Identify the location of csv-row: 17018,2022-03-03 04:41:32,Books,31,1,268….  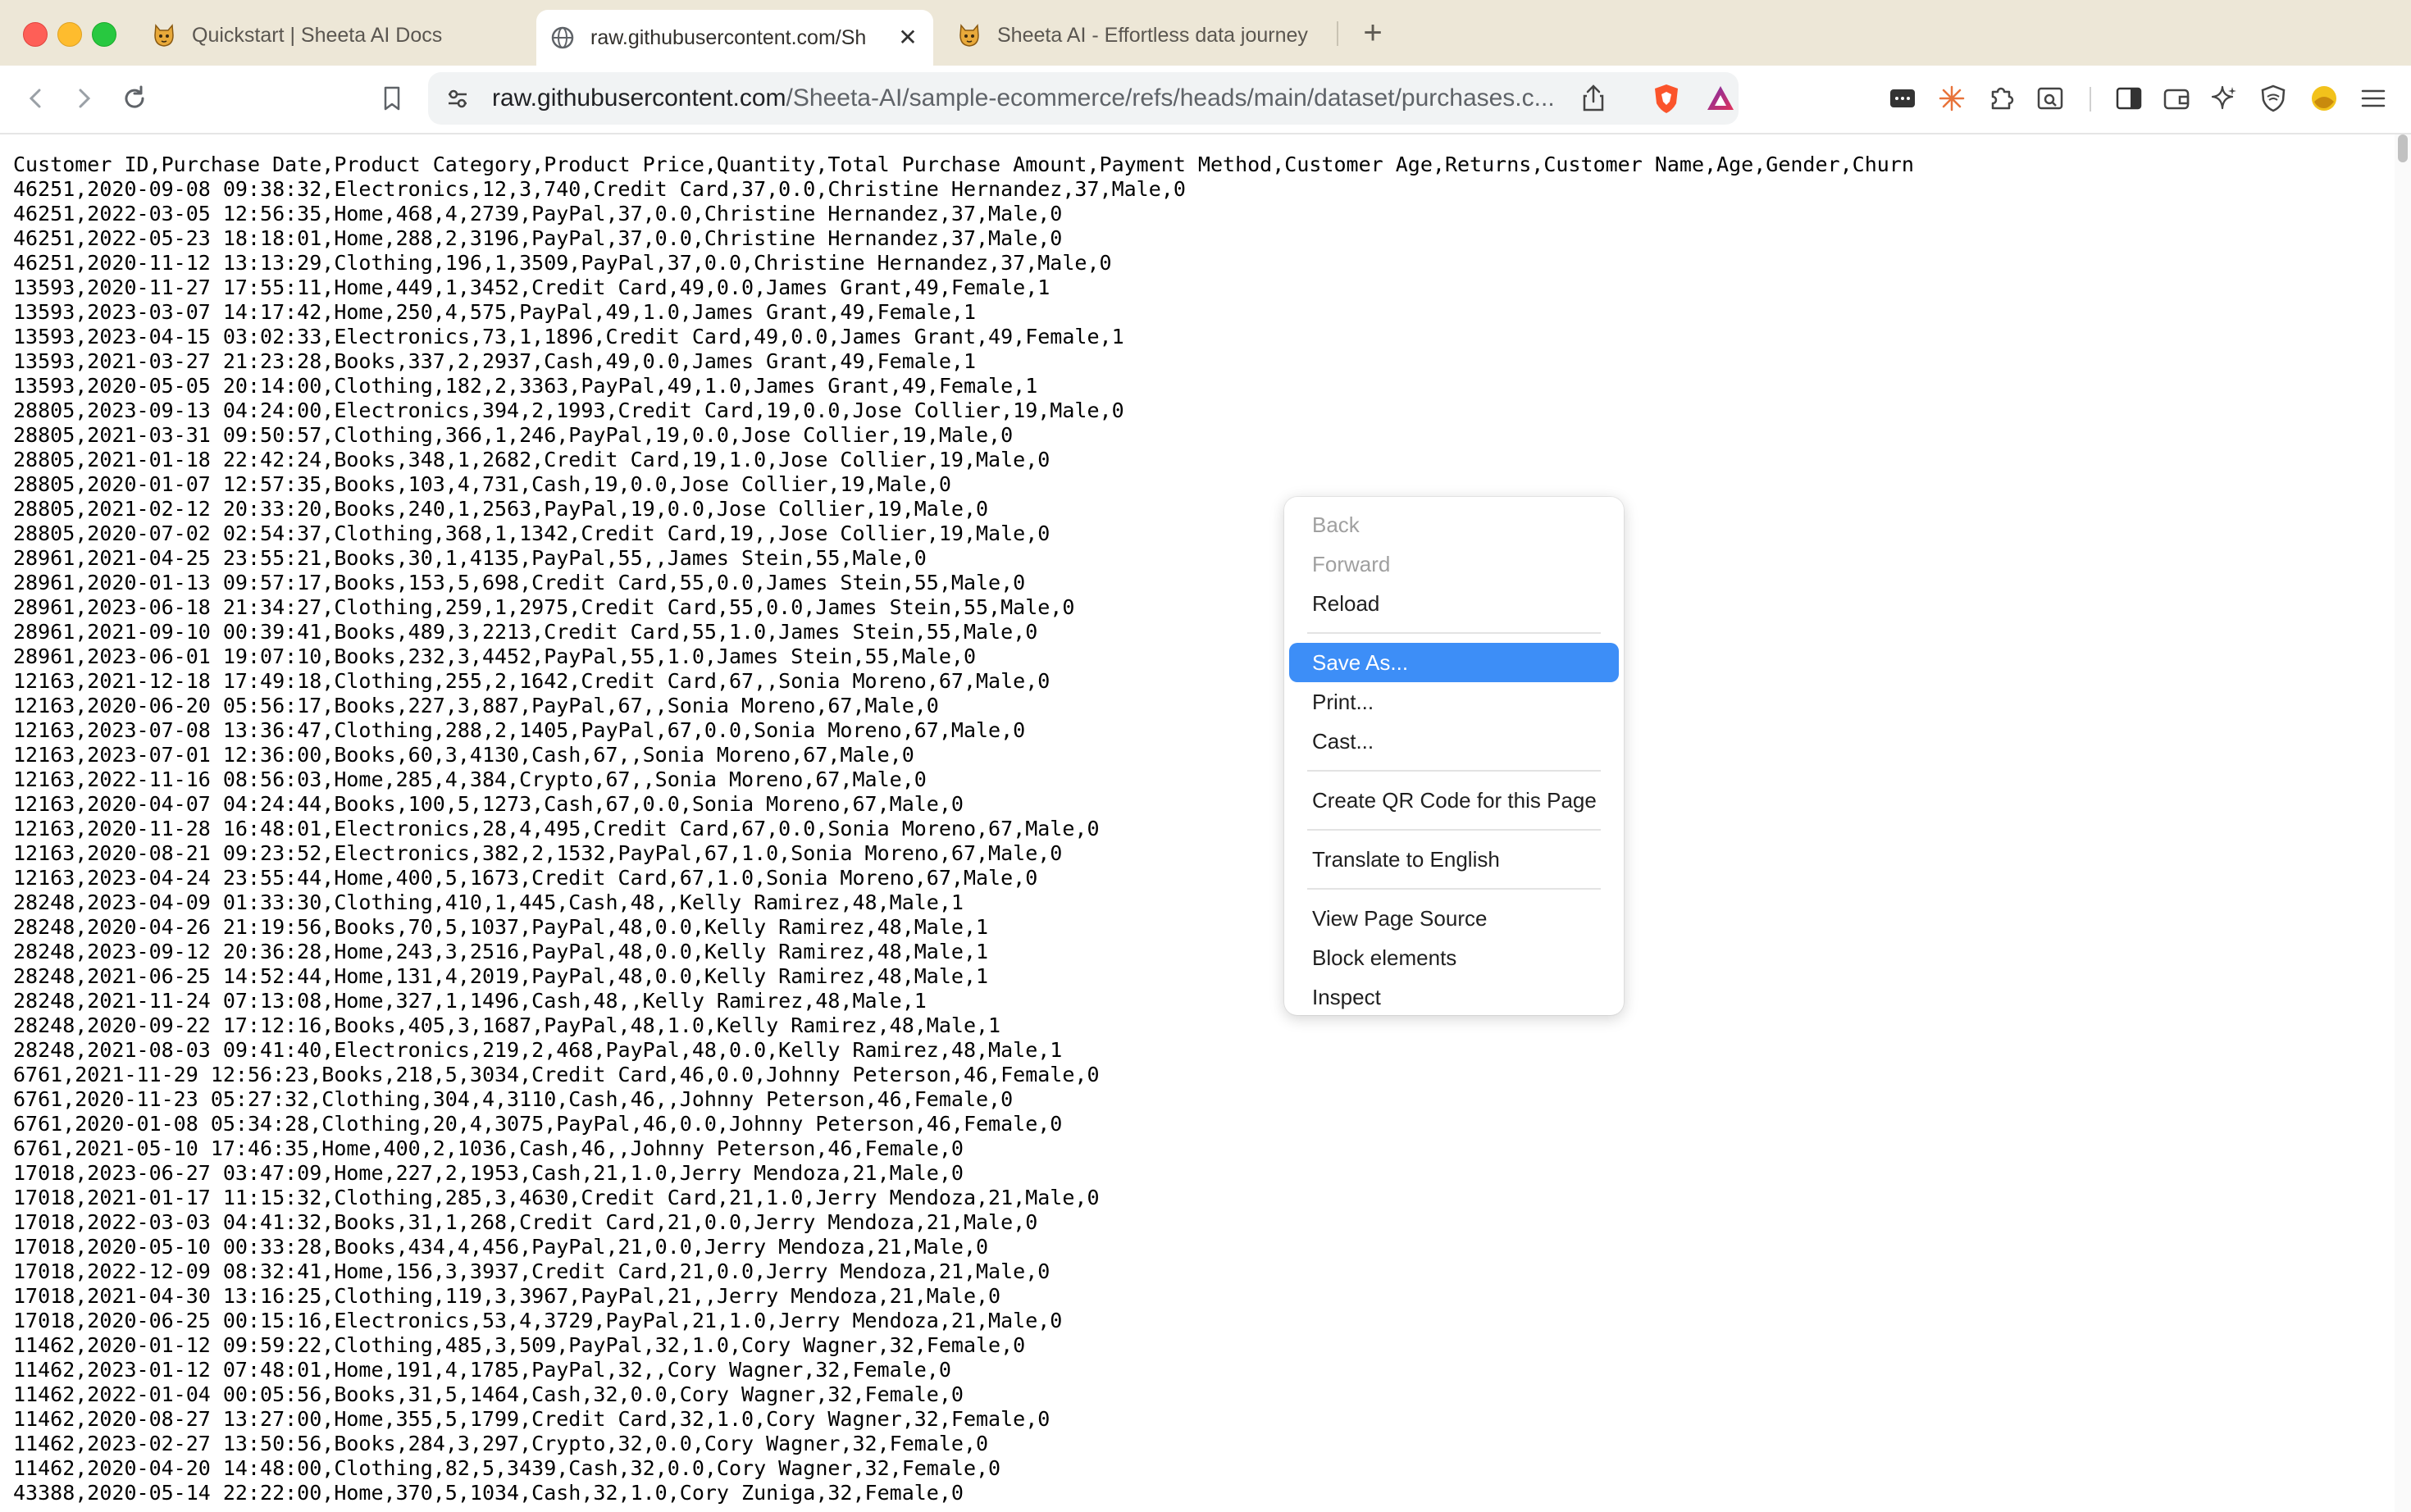
(525, 1222).